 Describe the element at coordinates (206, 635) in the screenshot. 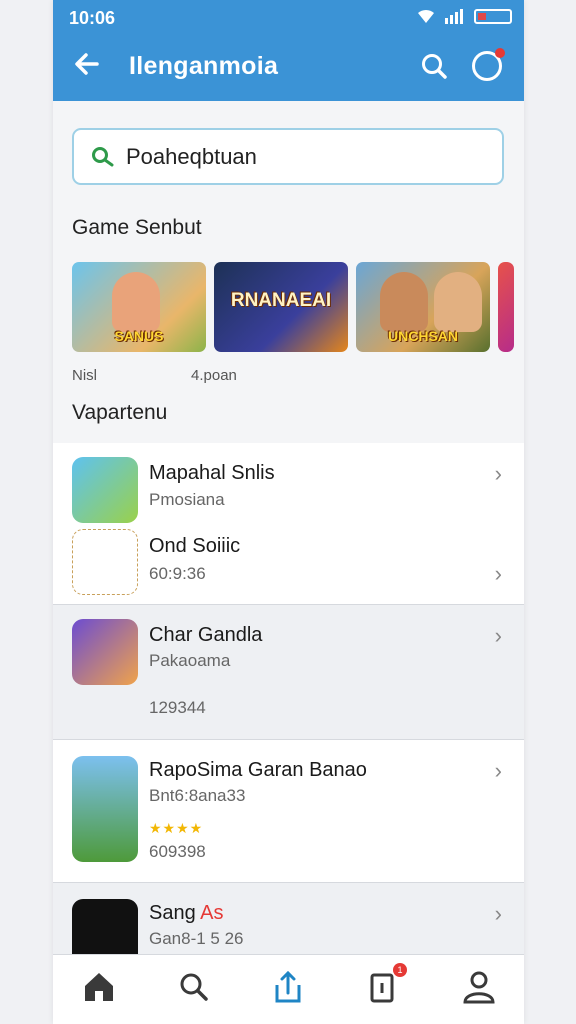

I see `item-name: Char Gandla` at that location.